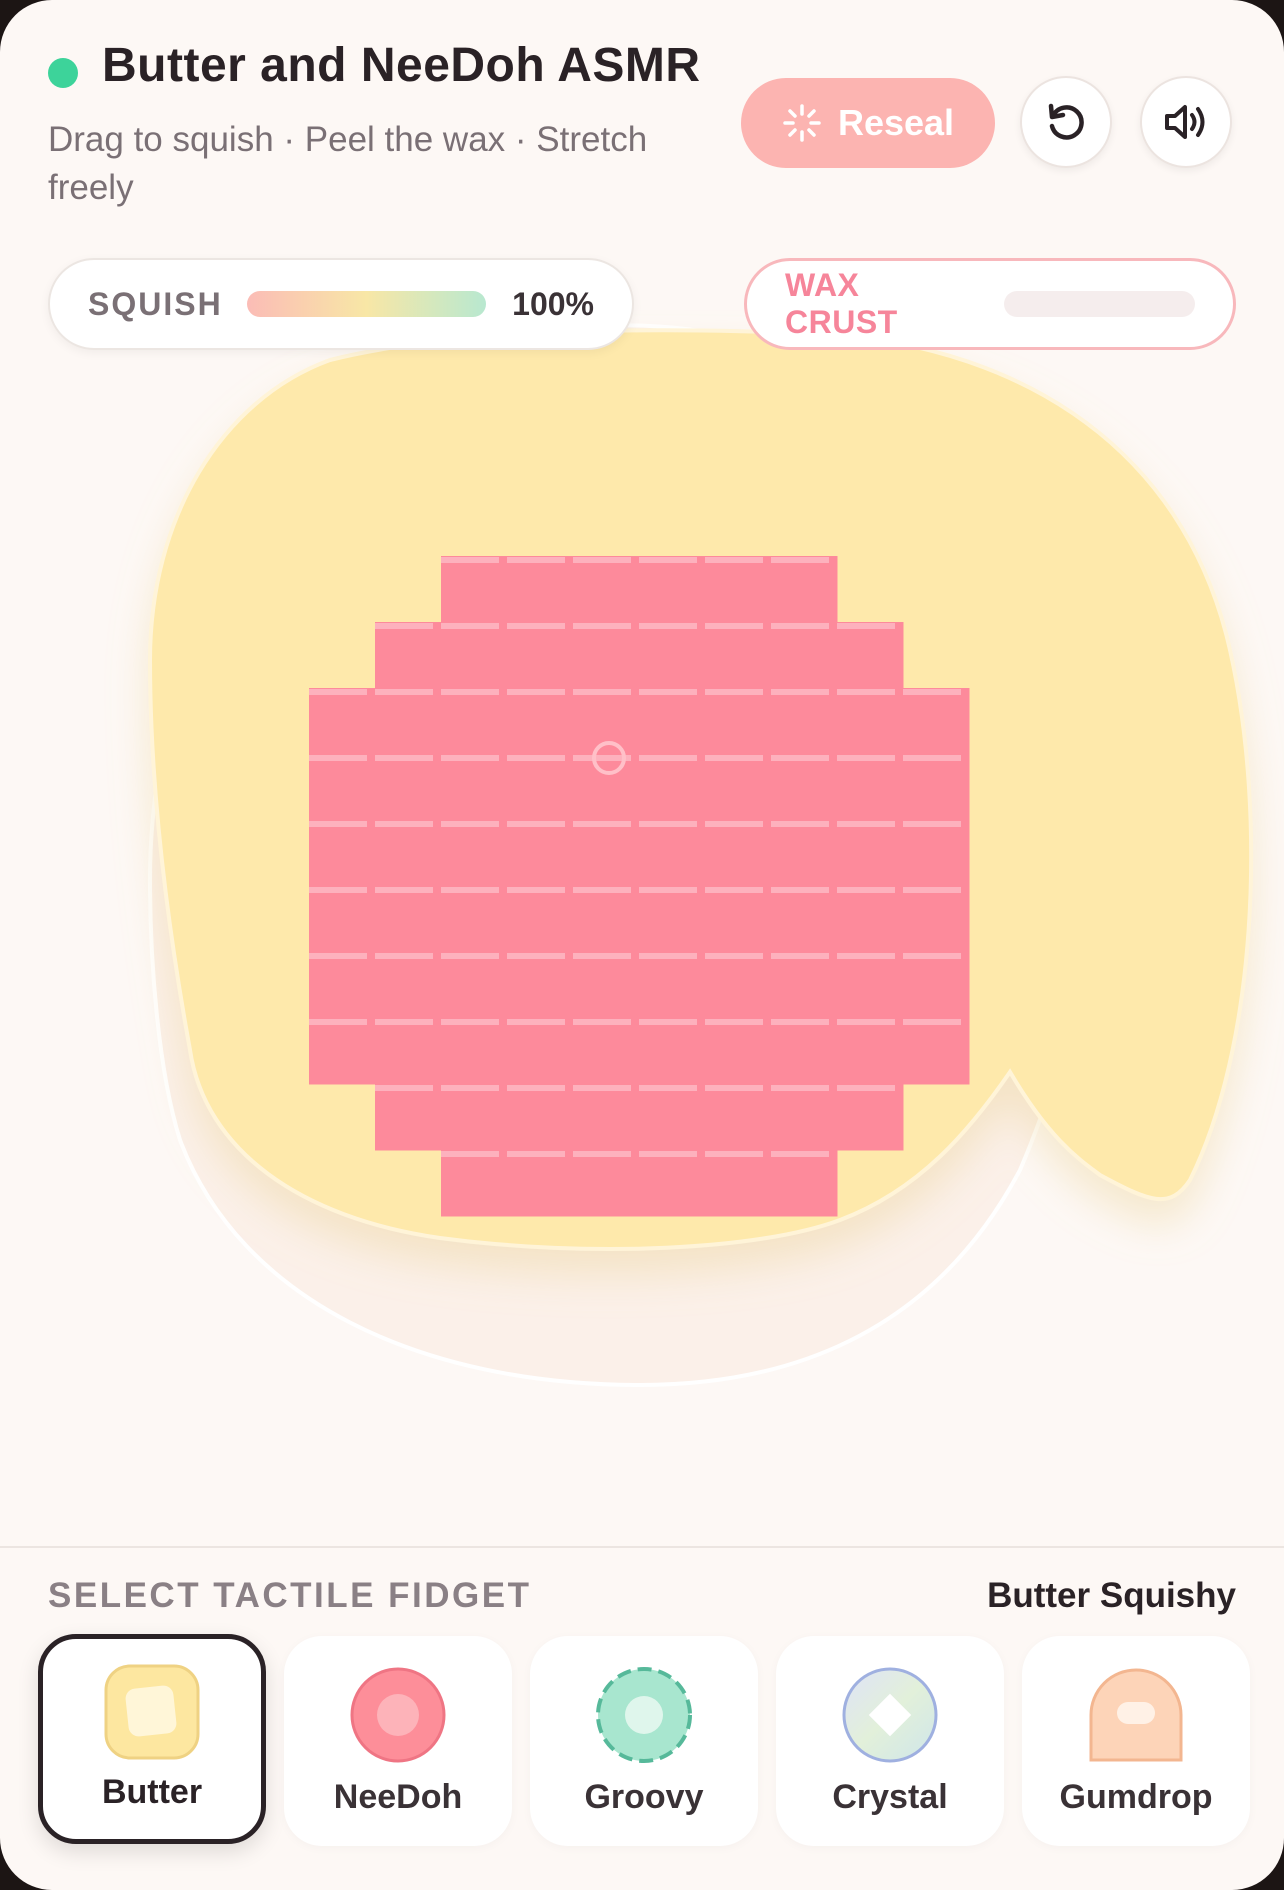  Describe the element at coordinates (890, 1741) in the screenshot. I see `fidget-card-crystal: Crystal` at that location.